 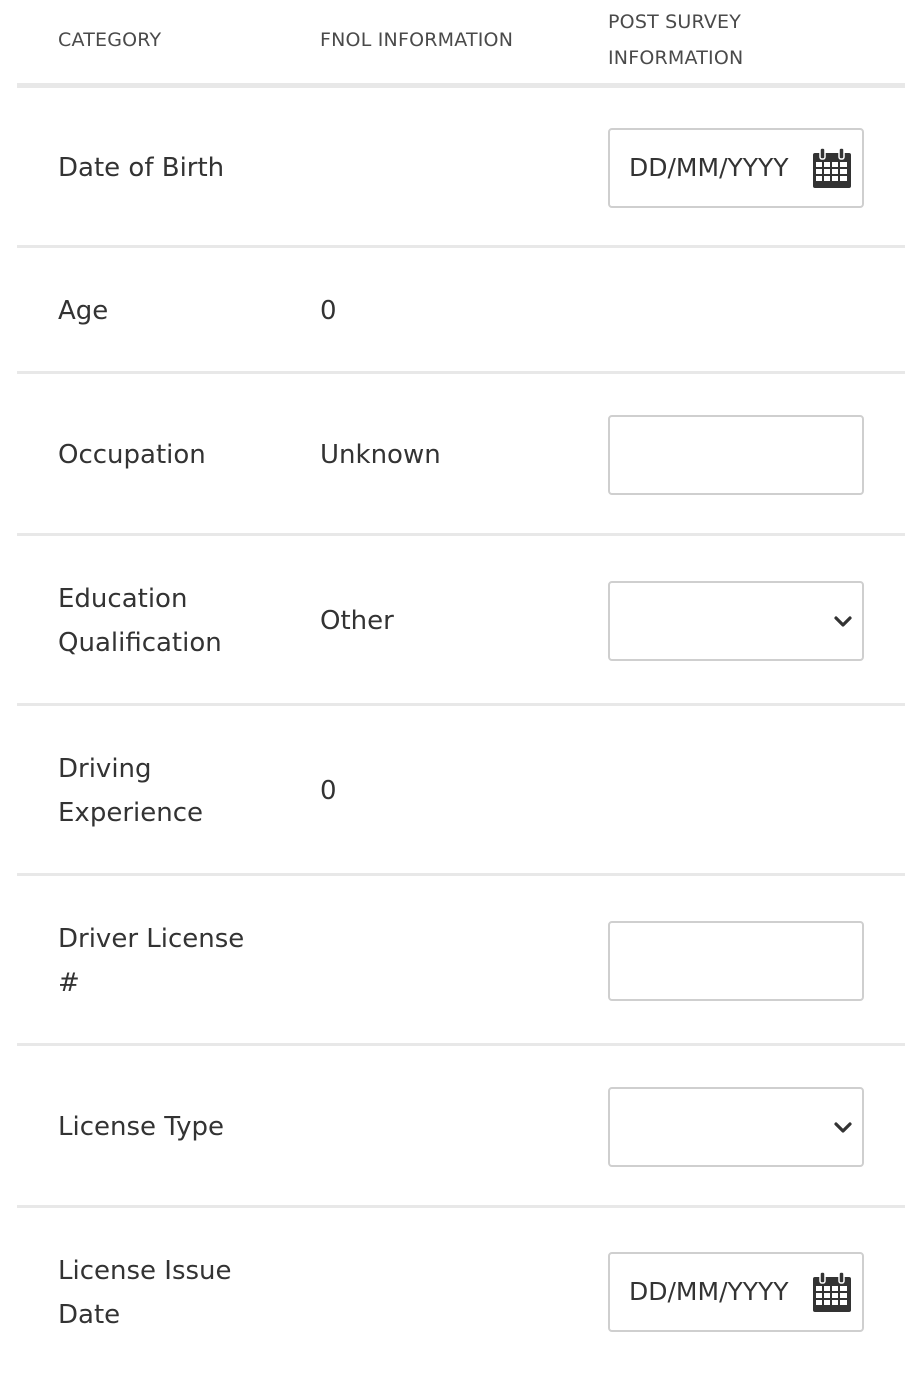 What do you see at coordinates (461, 1291) in the screenshot?
I see `table-row-license-issue-date: License Issue Date DD/MM/YYYY` at bounding box center [461, 1291].